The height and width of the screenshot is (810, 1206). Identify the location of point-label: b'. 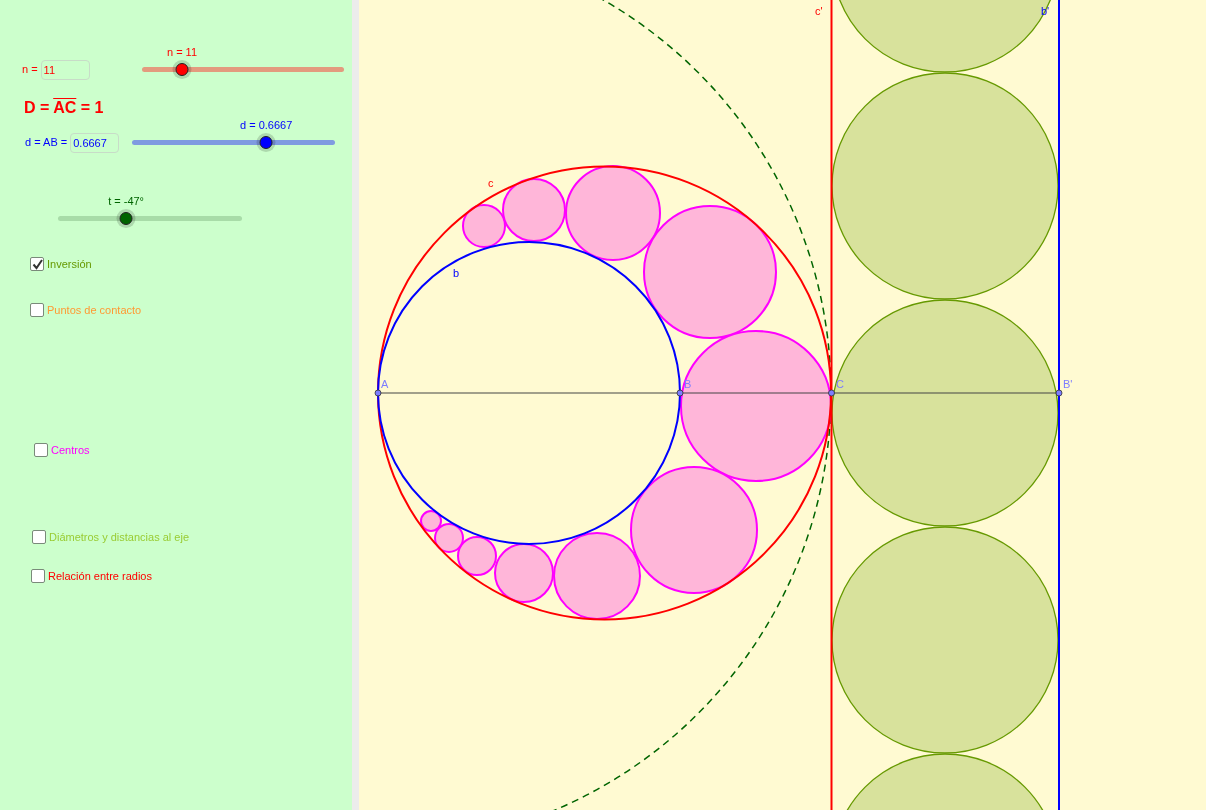
(1045, 11).